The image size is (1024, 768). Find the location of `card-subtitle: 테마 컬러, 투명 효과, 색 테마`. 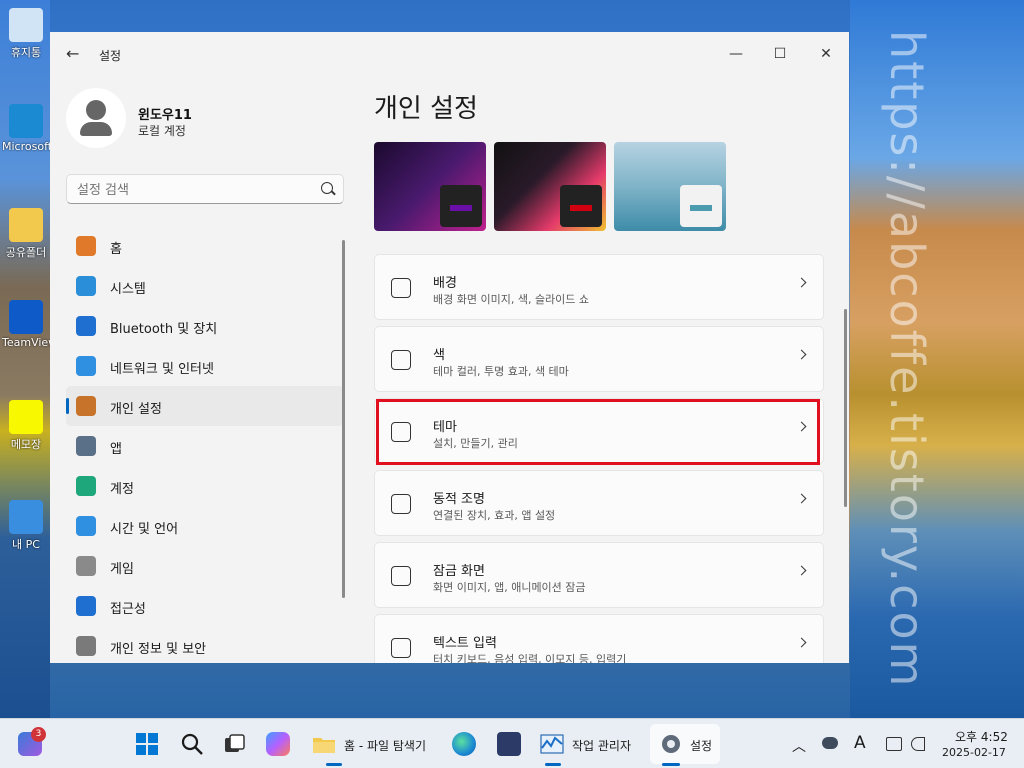

card-subtitle: 테마 컬러, 투명 효과, 색 테마 is located at coordinates (501, 371).